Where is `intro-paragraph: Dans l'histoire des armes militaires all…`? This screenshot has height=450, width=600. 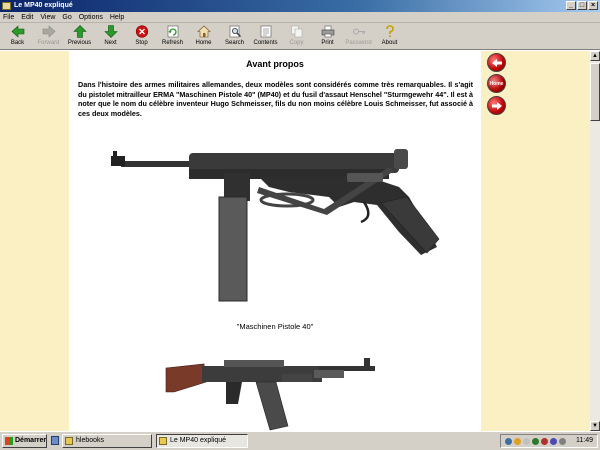
intro-paragraph: Dans l'histoire des armes militaires all… is located at coordinates (275, 99).